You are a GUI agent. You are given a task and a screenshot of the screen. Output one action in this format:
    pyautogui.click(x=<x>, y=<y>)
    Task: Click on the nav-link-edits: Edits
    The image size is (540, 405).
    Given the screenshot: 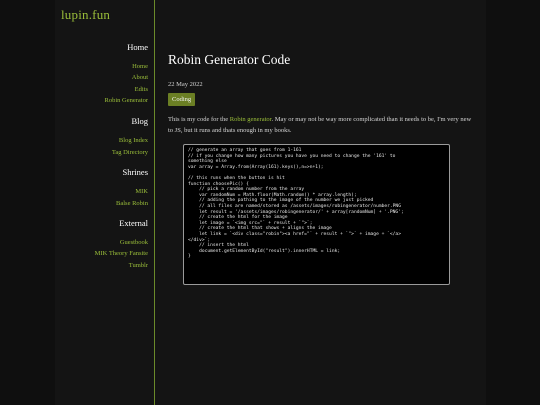 What is the action you would take?
    pyautogui.click(x=141, y=89)
    